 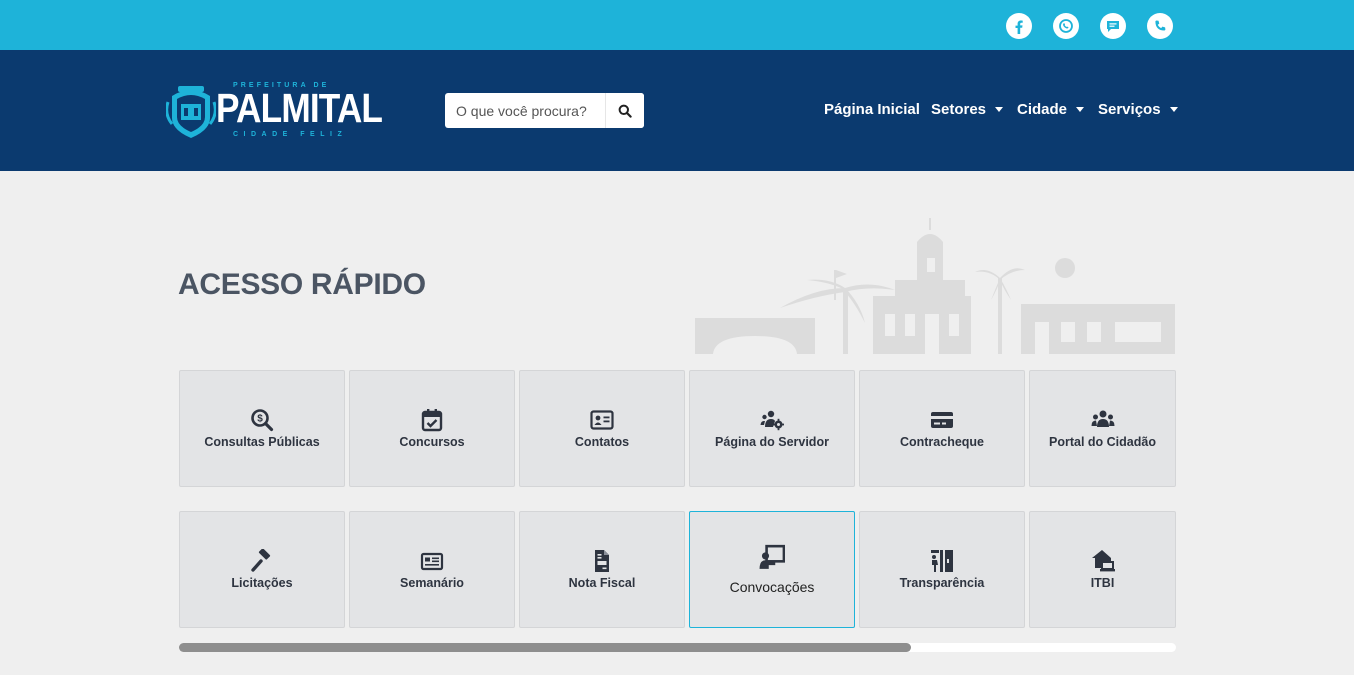 I want to click on logo-cidade-feliz-text: CIDADE FELIZ, so click(x=290, y=134).